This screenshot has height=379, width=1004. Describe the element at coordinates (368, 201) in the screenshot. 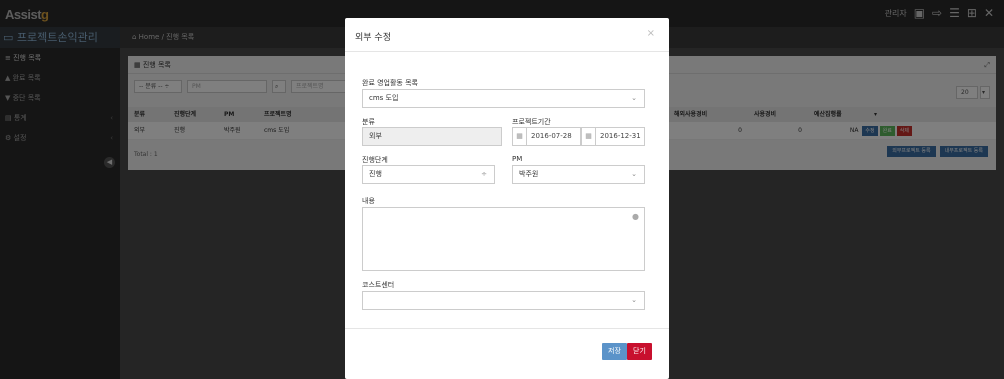

I see `content-label: 내용` at that location.